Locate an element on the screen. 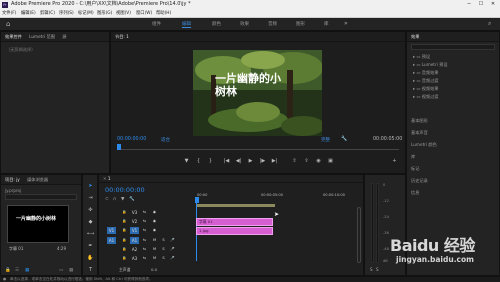 The image size is (500, 282). track-label: V3 is located at coordinates (134, 212).